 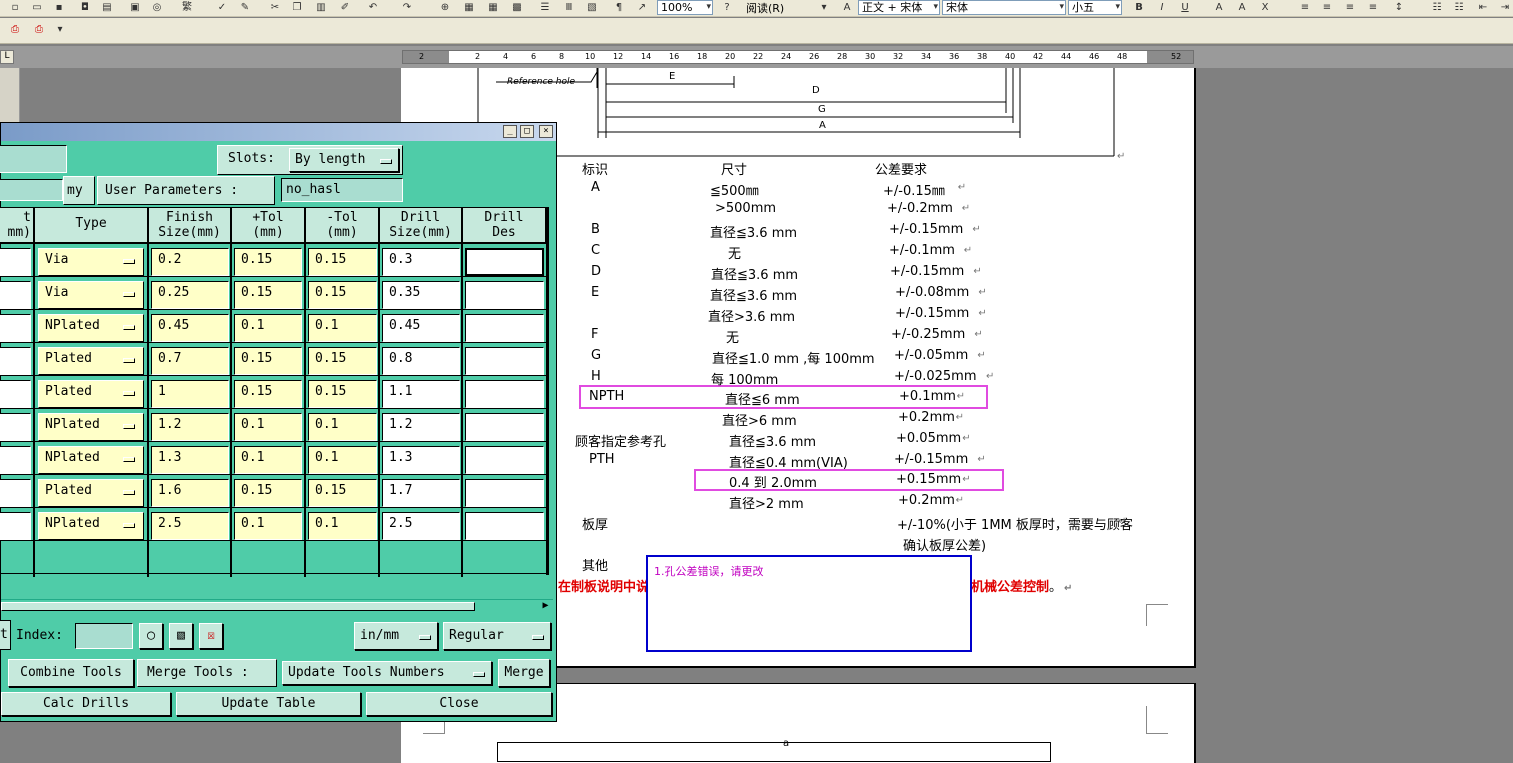 What do you see at coordinates (1265, 7) in the screenshot?
I see `char-scale-icon: X` at bounding box center [1265, 7].